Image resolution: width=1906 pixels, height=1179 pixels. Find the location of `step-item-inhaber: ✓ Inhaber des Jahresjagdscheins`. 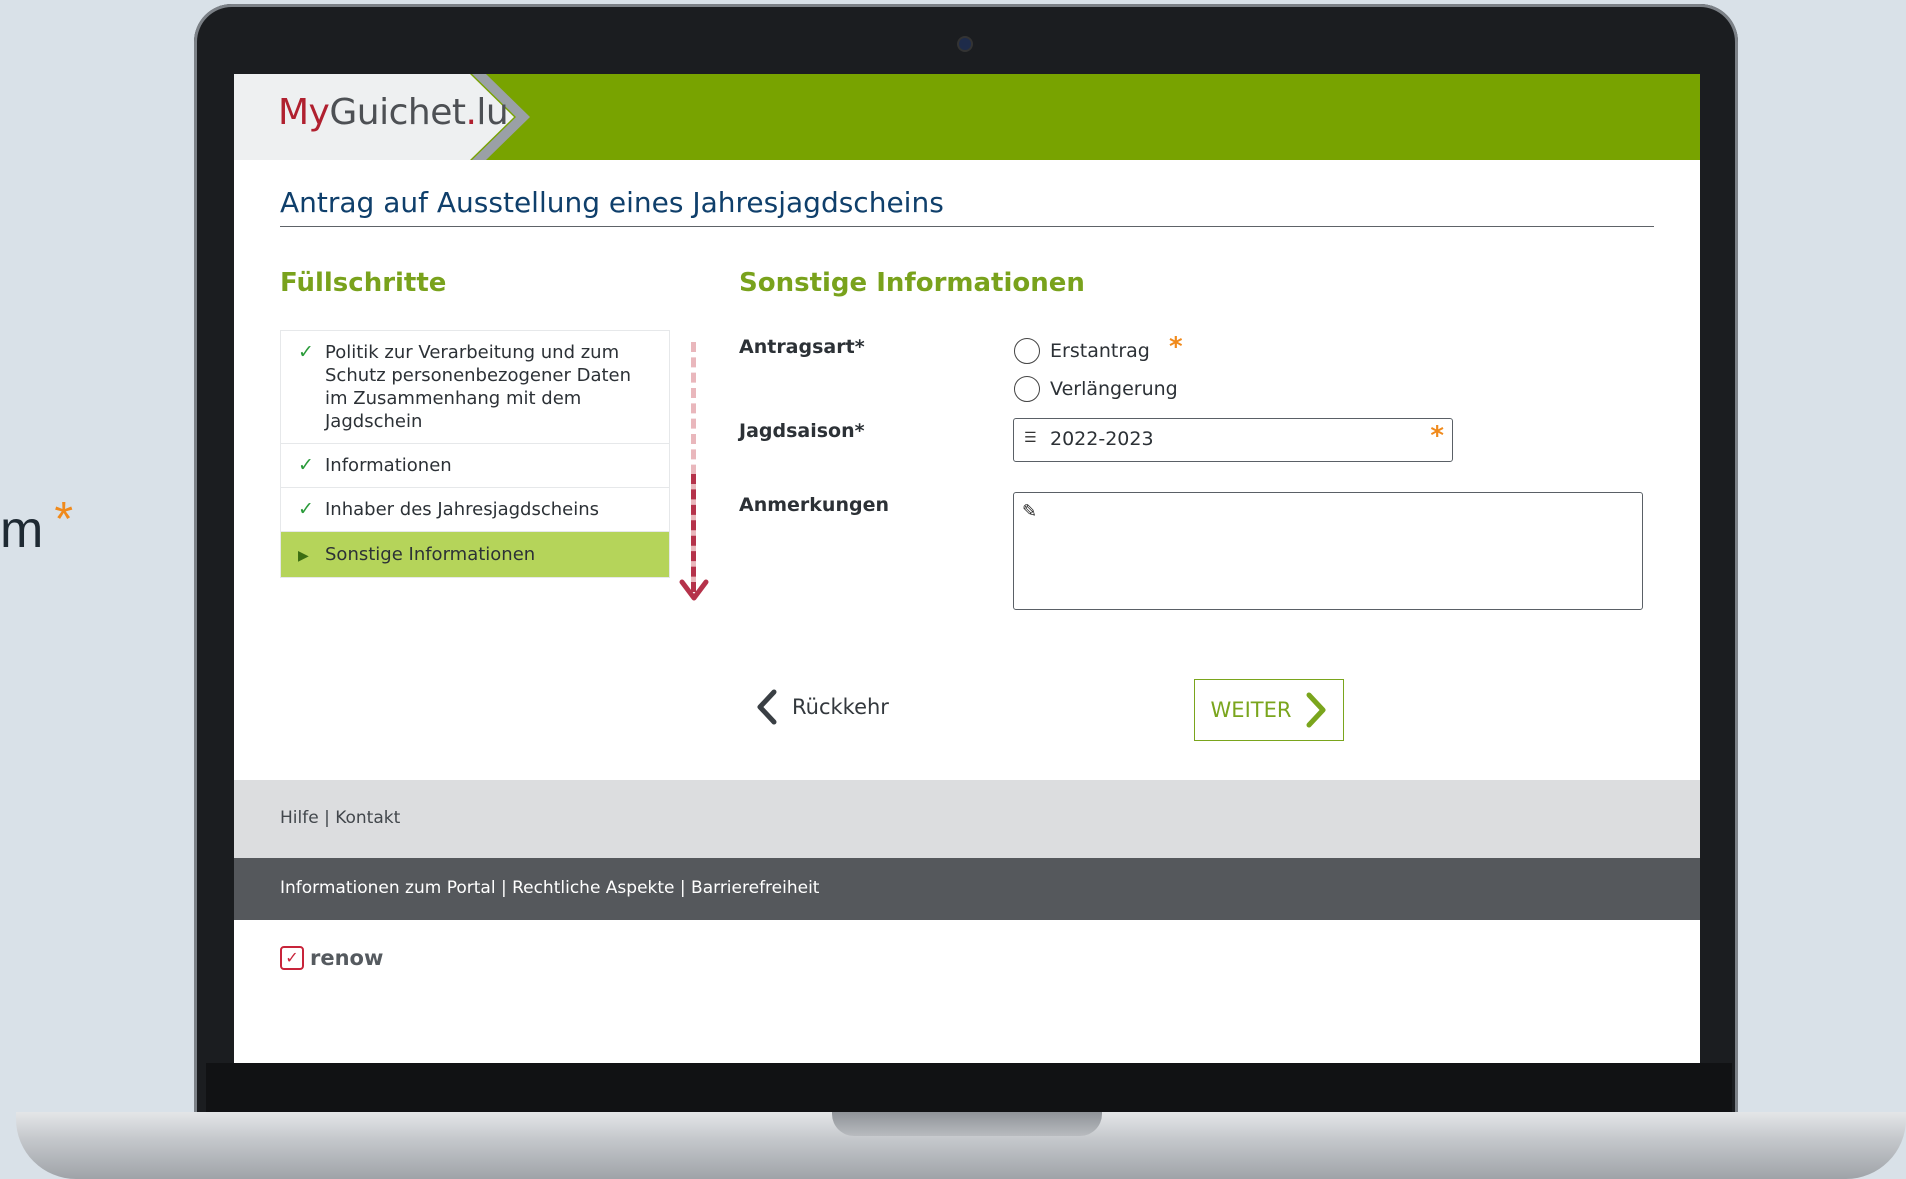

step-item-inhaber: ✓ Inhaber des Jahresjagdscheins is located at coordinates (475, 510).